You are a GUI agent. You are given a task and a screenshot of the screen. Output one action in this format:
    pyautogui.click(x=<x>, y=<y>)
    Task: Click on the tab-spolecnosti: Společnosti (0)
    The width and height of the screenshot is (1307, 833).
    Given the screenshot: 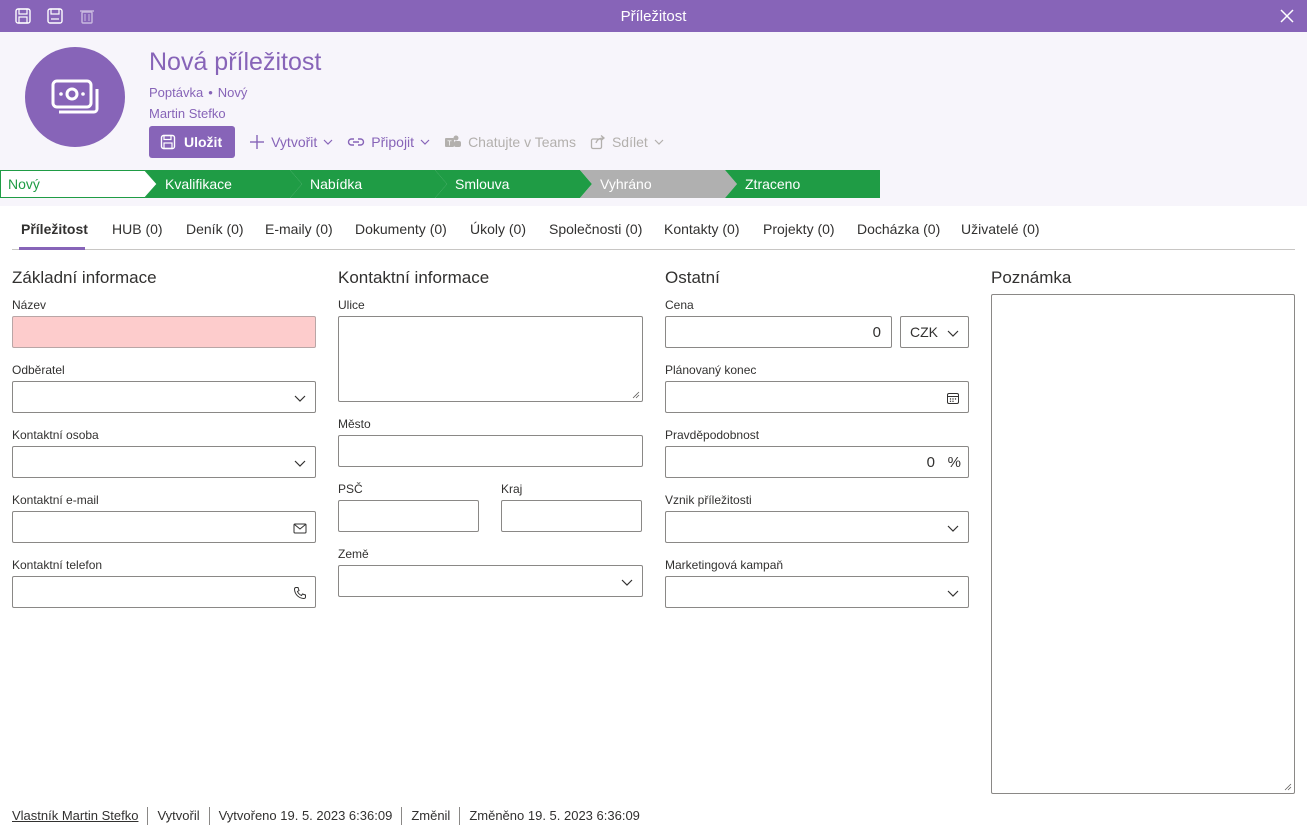 What is the action you would take?
    pyautogui.click(x=595, y=229)
    